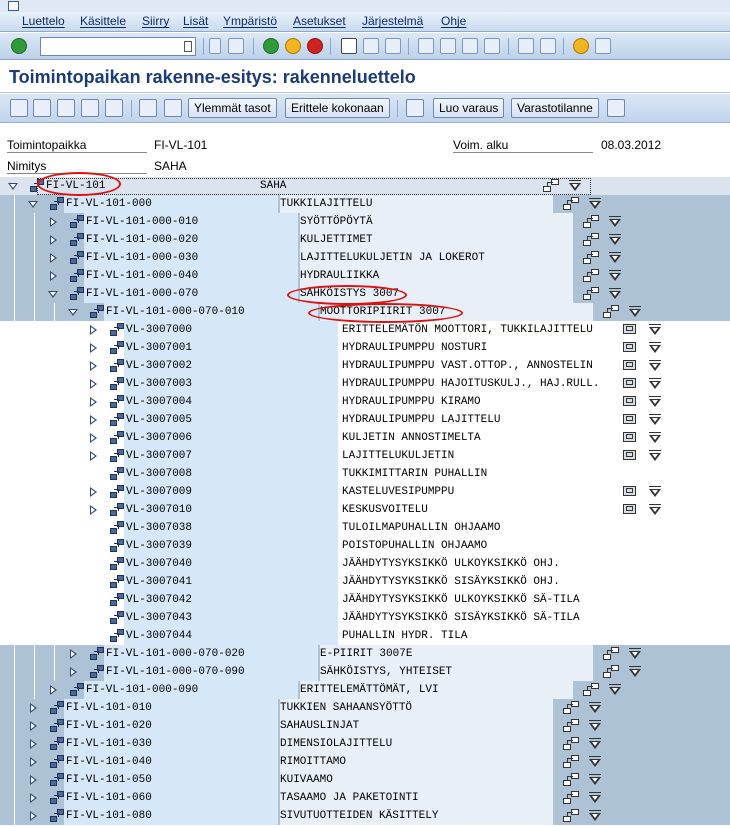 This screenshot has height=827, width=730. Describe the element at coordinates (175, 672) in the screenshot. I see `node-id: FI-VL-101-000-070-090` at that location.